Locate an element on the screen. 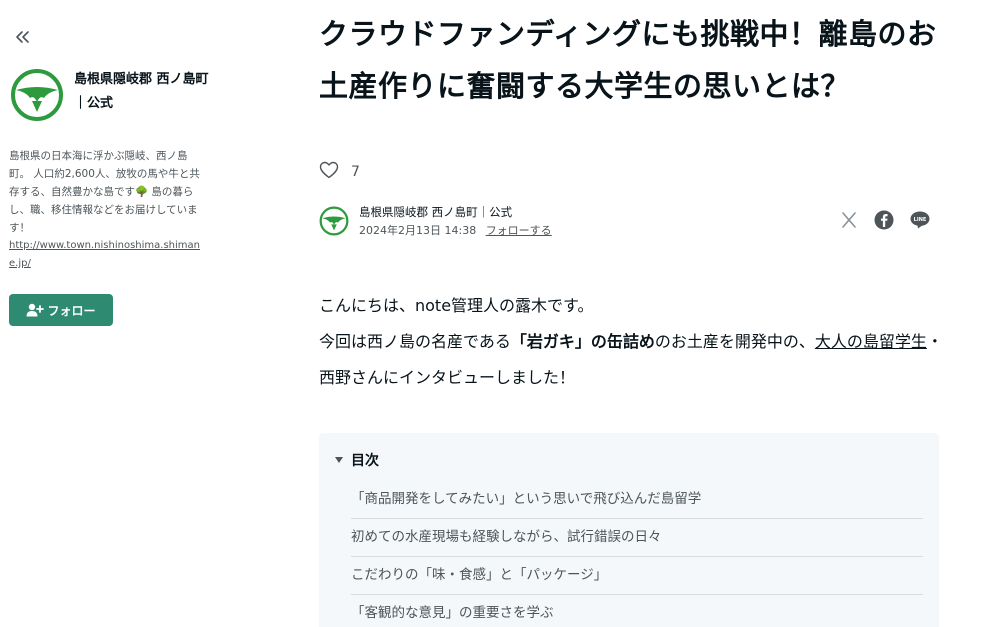 The width and height of the screenshot is (1005, 627). like-count: 7 is located at coordinates (355, 172).